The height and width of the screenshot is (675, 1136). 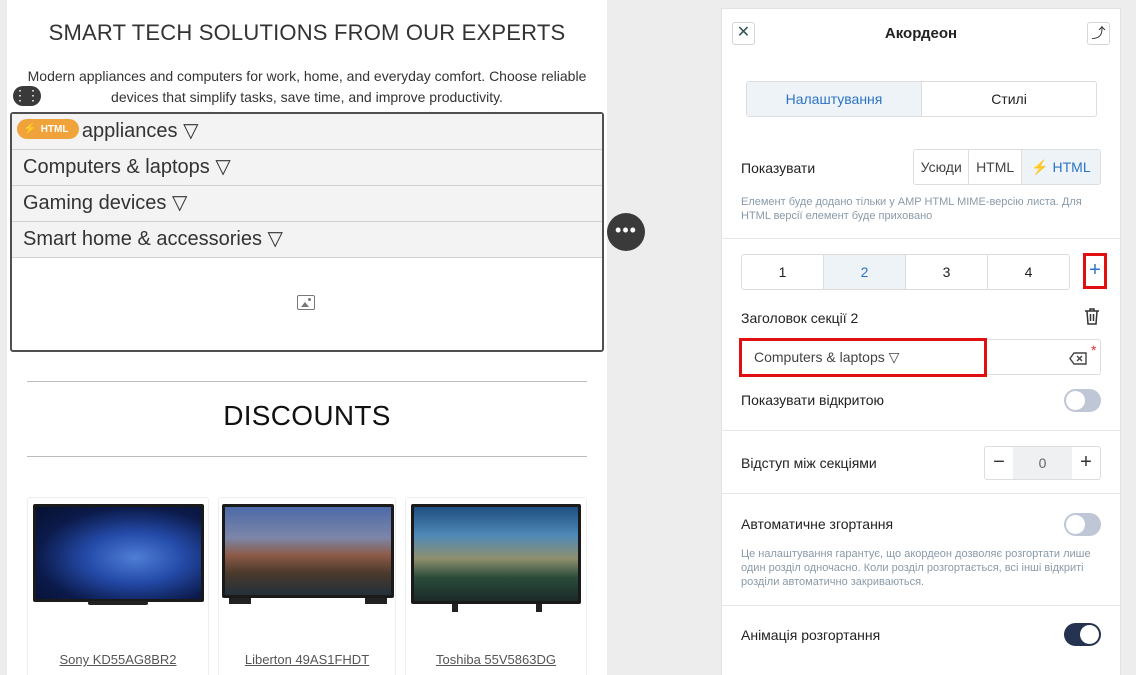 I want to click on spacing-value: 0, so click(x=1042, y=463).